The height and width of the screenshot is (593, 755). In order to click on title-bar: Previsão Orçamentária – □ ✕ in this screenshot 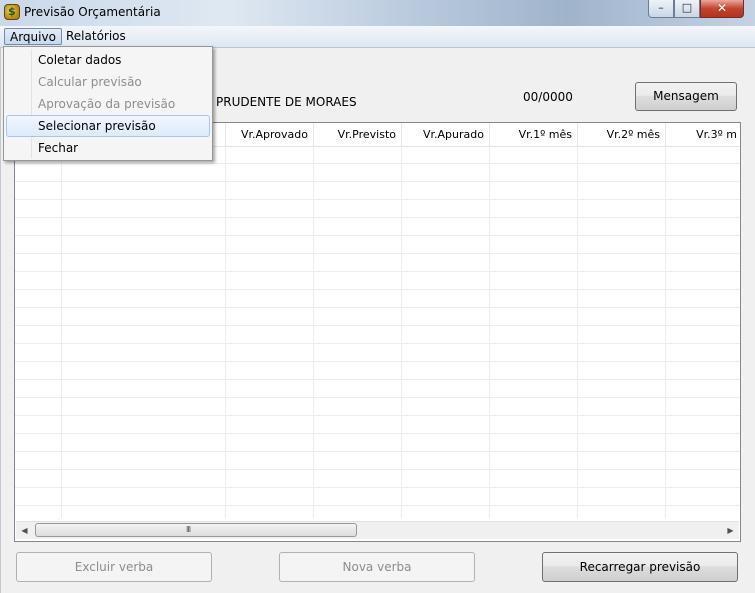, I will do `click(377, 13)`.